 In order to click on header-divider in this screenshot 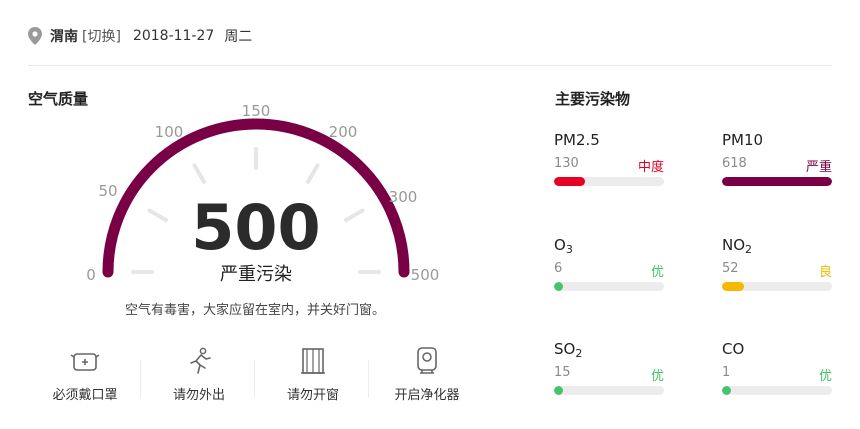, I will do `click(430, 65)`.